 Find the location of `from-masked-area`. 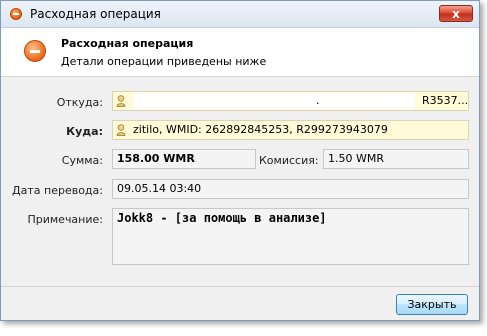

from-masked-area is located at coordinates (274, 101).